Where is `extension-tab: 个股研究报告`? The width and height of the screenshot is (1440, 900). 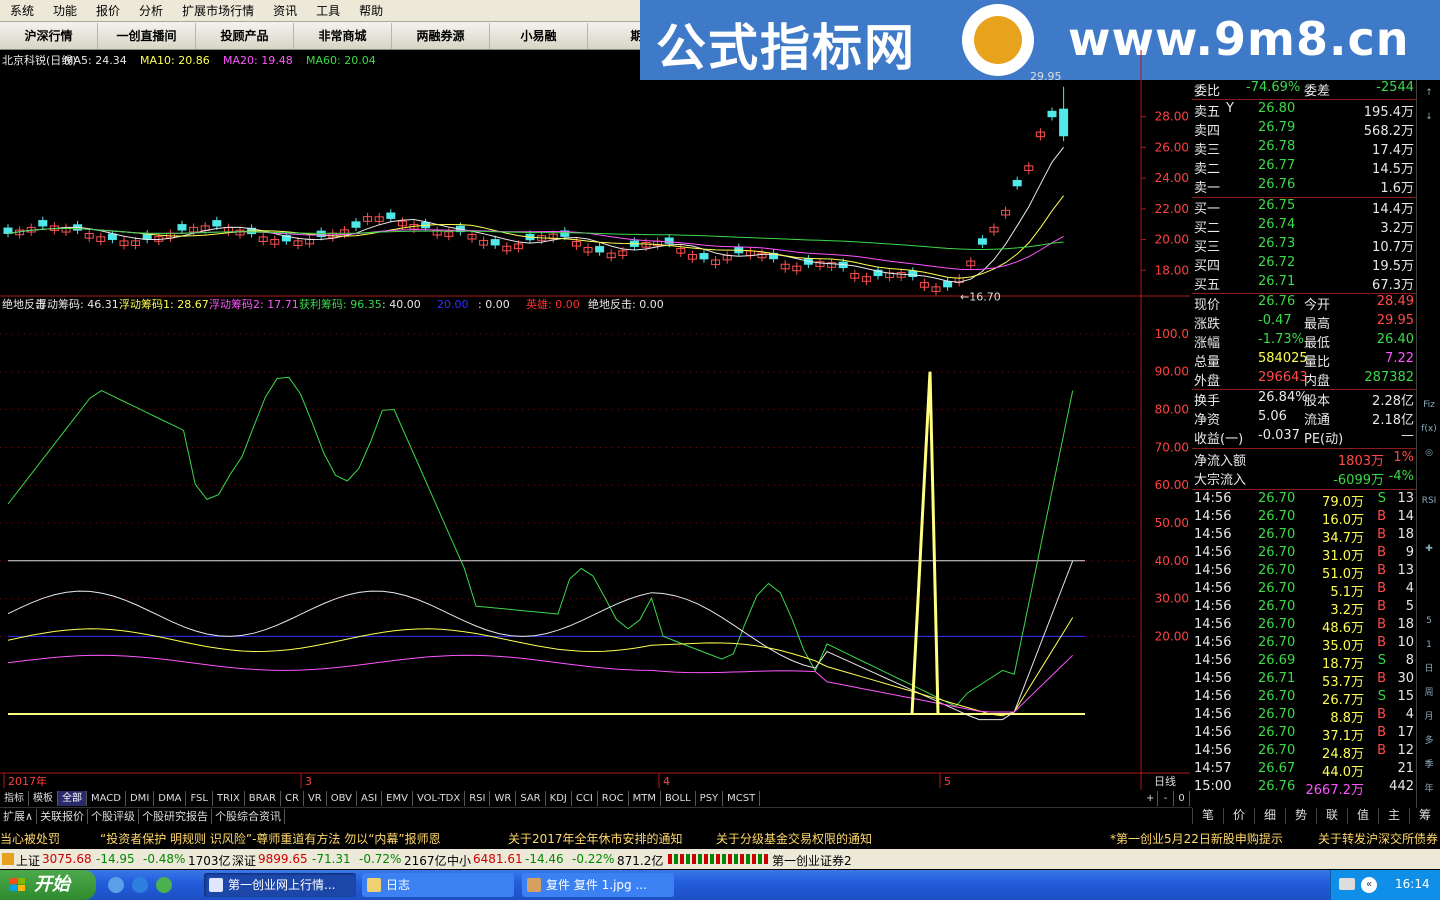
extension-tab: 个股研究报告 is located at coordinates (176, 816).